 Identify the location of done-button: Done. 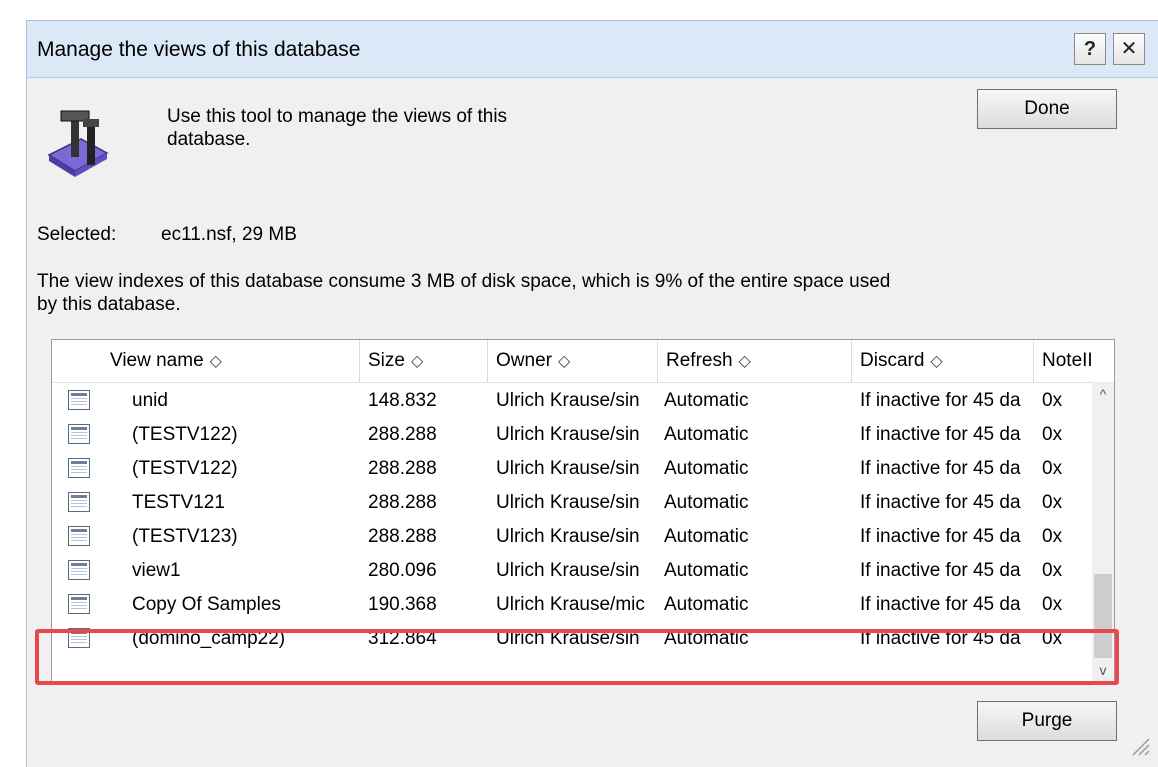
(1047, 109).